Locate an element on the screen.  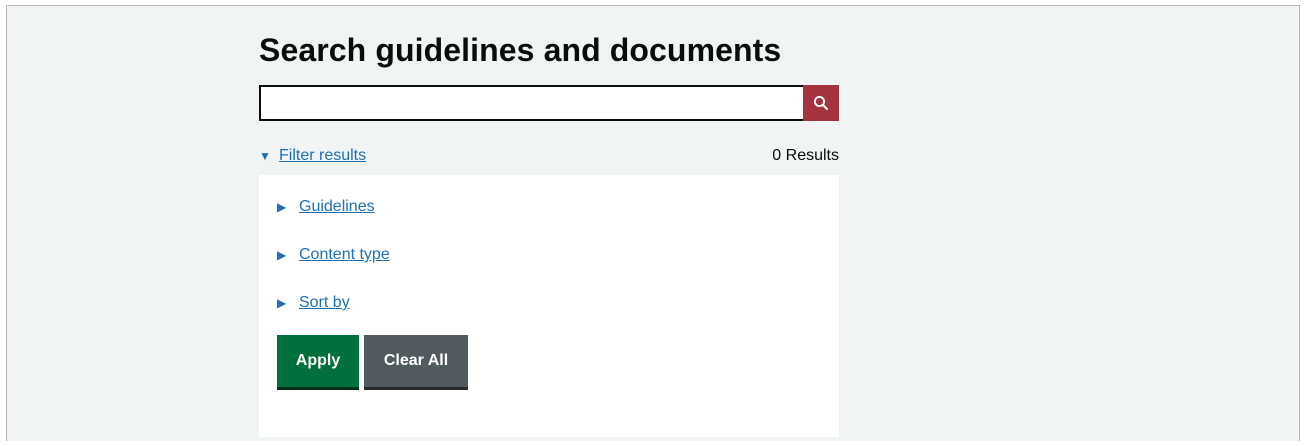
search-icon is located at coordinates (820, 102).